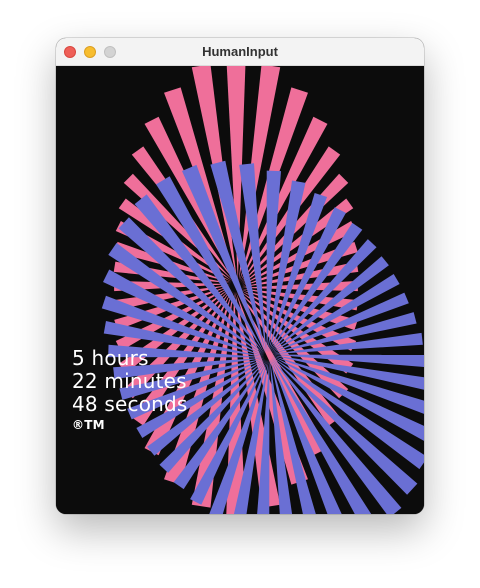 The image size is (480, 588). I want to click on window-title: HumanInput, so click(240, 51).